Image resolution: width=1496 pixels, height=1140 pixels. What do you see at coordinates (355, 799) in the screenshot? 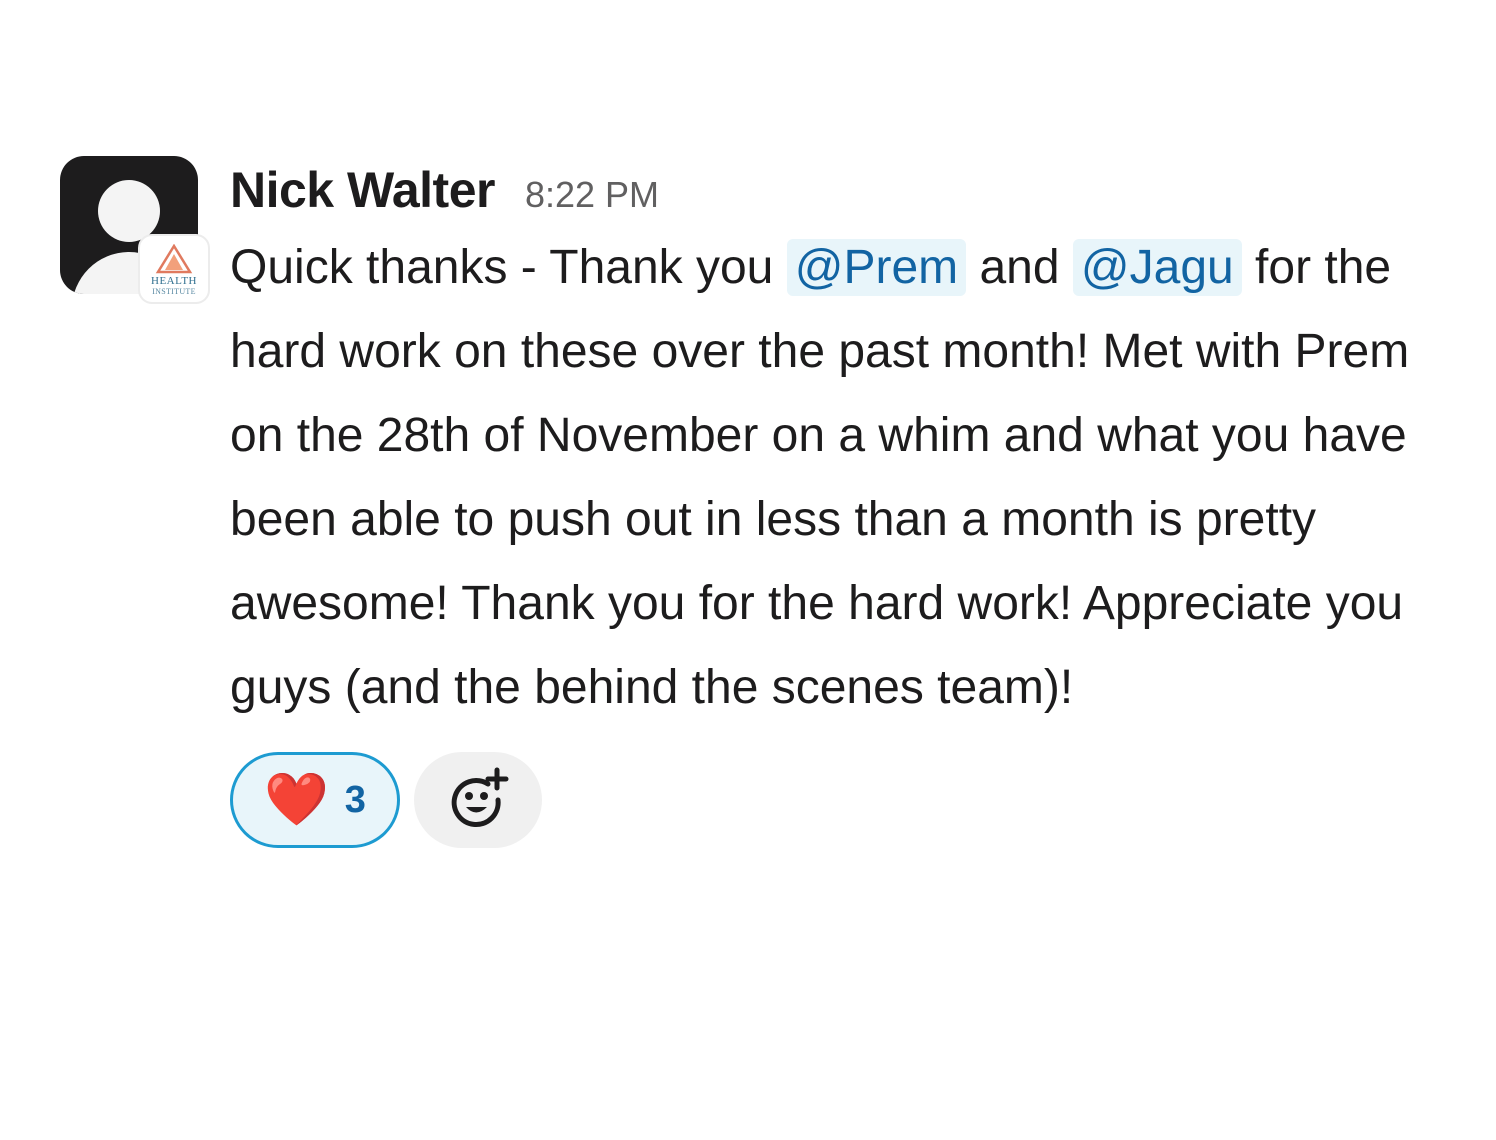
I see `reaction-count: 3` at bounding box center [355, 799].